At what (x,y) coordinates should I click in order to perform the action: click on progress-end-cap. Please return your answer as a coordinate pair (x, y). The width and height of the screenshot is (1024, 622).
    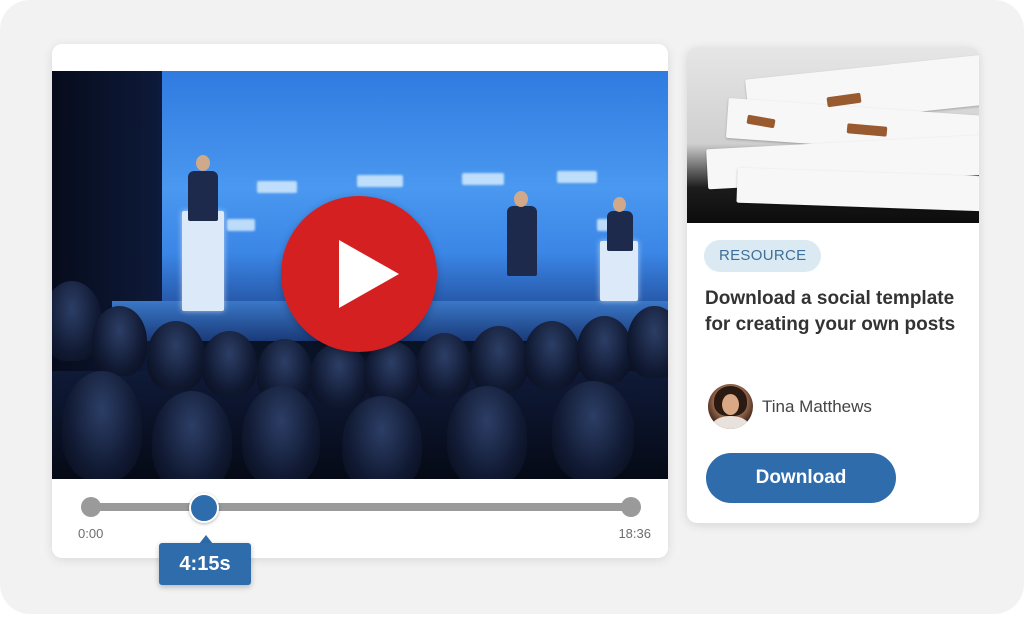
    Looking at the image, I should click on (631, 507).